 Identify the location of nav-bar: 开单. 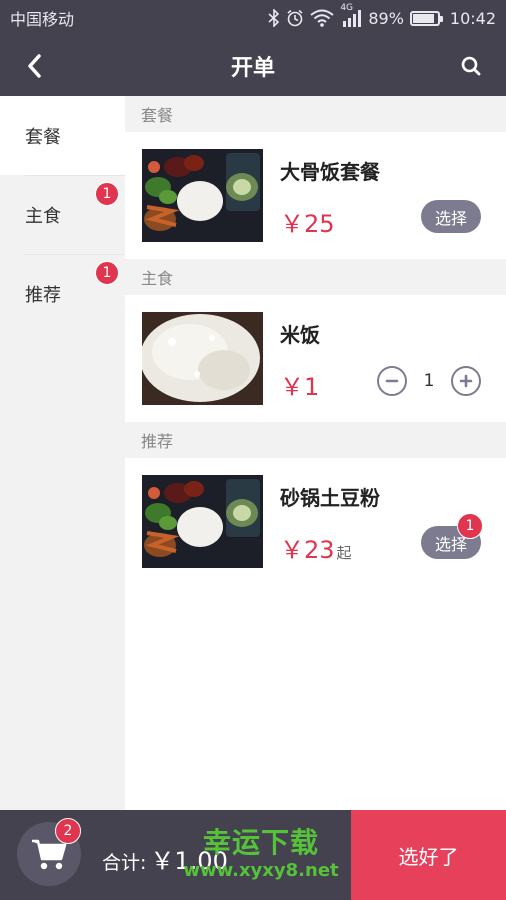
(253, 66).